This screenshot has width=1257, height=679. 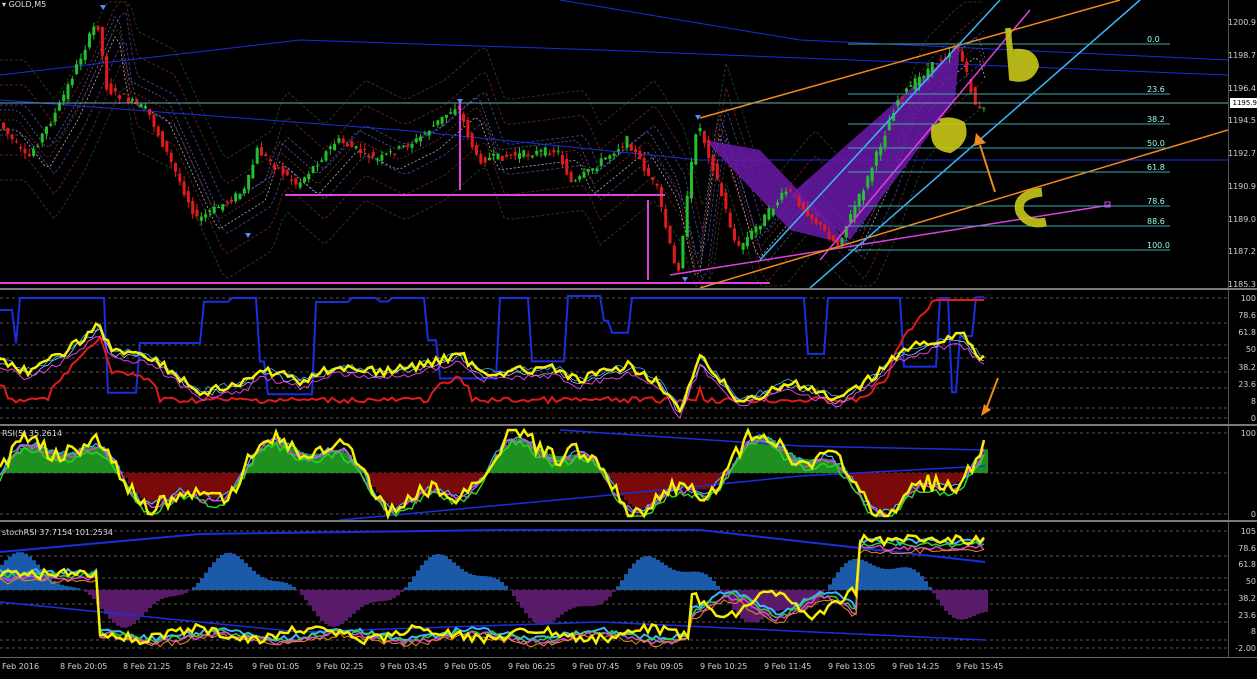 What do you see at coordinates (1247, 315) in the screenshot?
I see `oscillator-scale-tick: 78.6` at bounding box center [1247, 315].